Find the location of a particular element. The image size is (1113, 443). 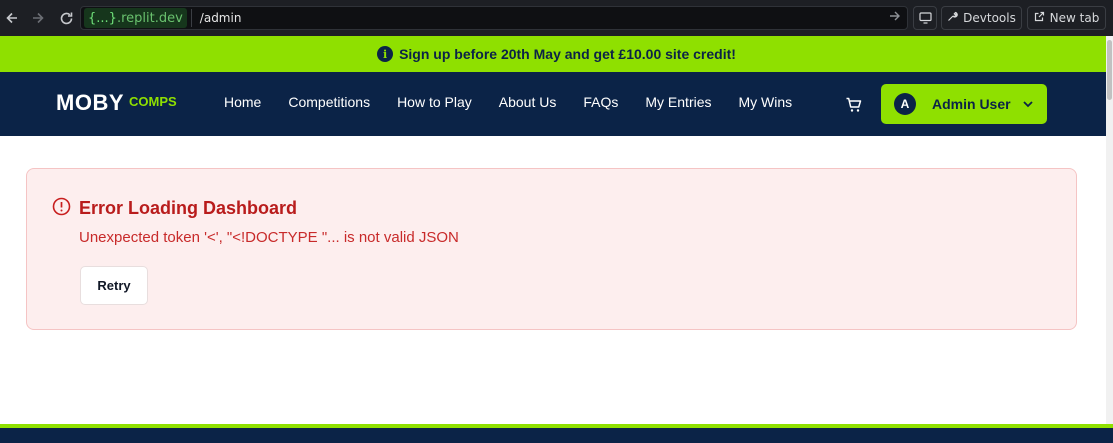

devtools-button: Devtools is located at coordinates (981, 18).